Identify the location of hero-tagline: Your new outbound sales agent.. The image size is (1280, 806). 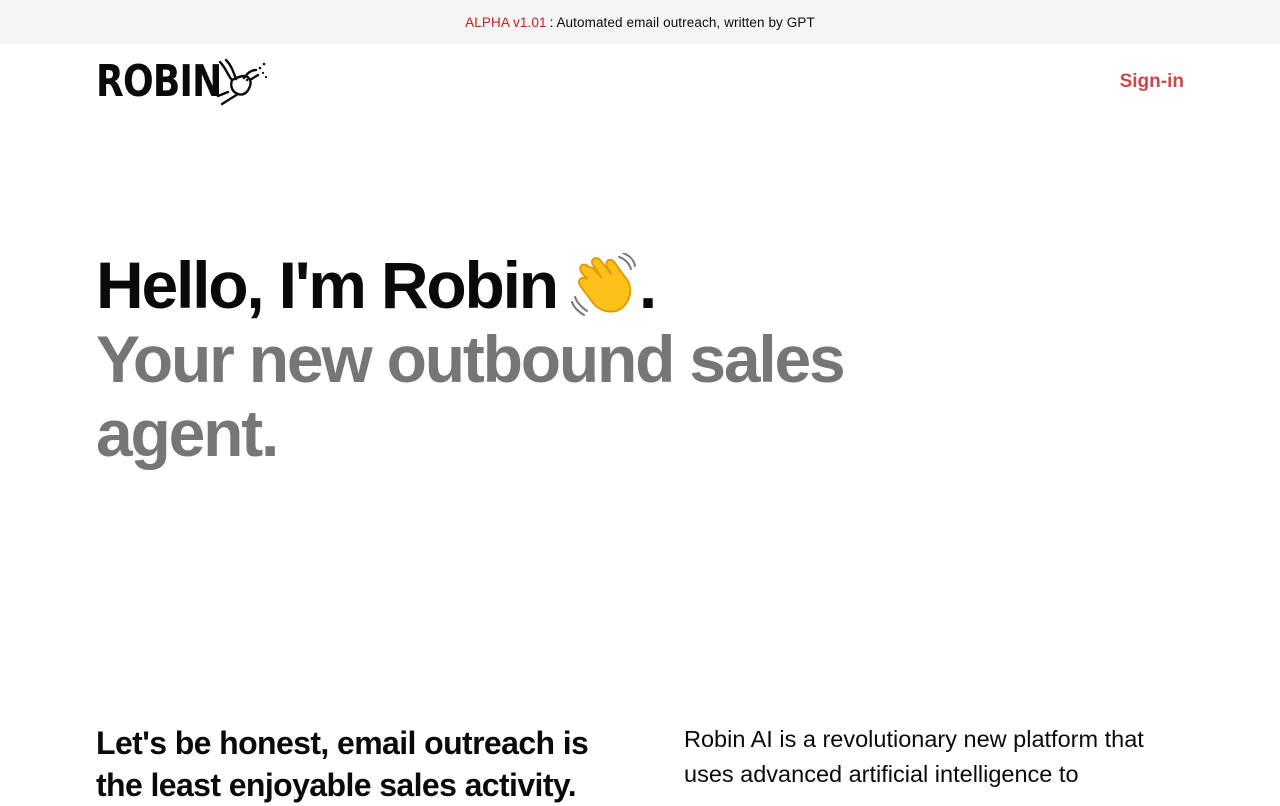
(471, 396).